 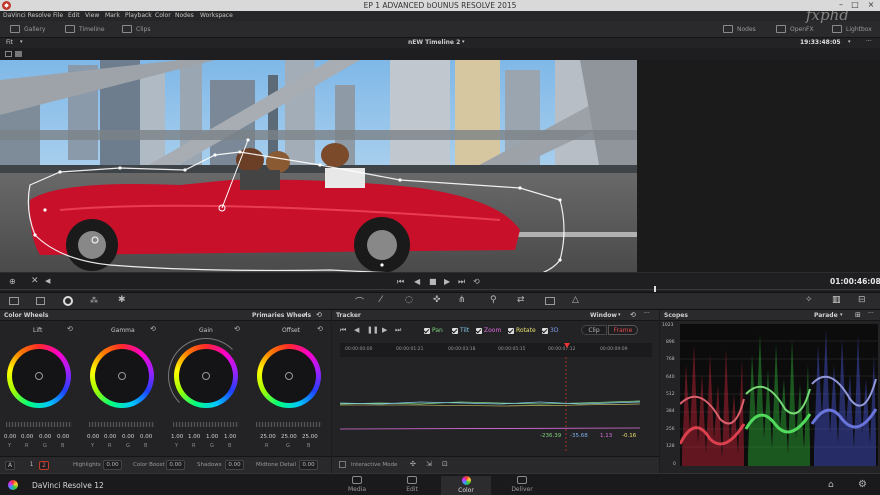 What do you see at coordinates (429, 464) in the screenshot?
I see `set-point-icon: ⇲` at bounding box center [429, 464].